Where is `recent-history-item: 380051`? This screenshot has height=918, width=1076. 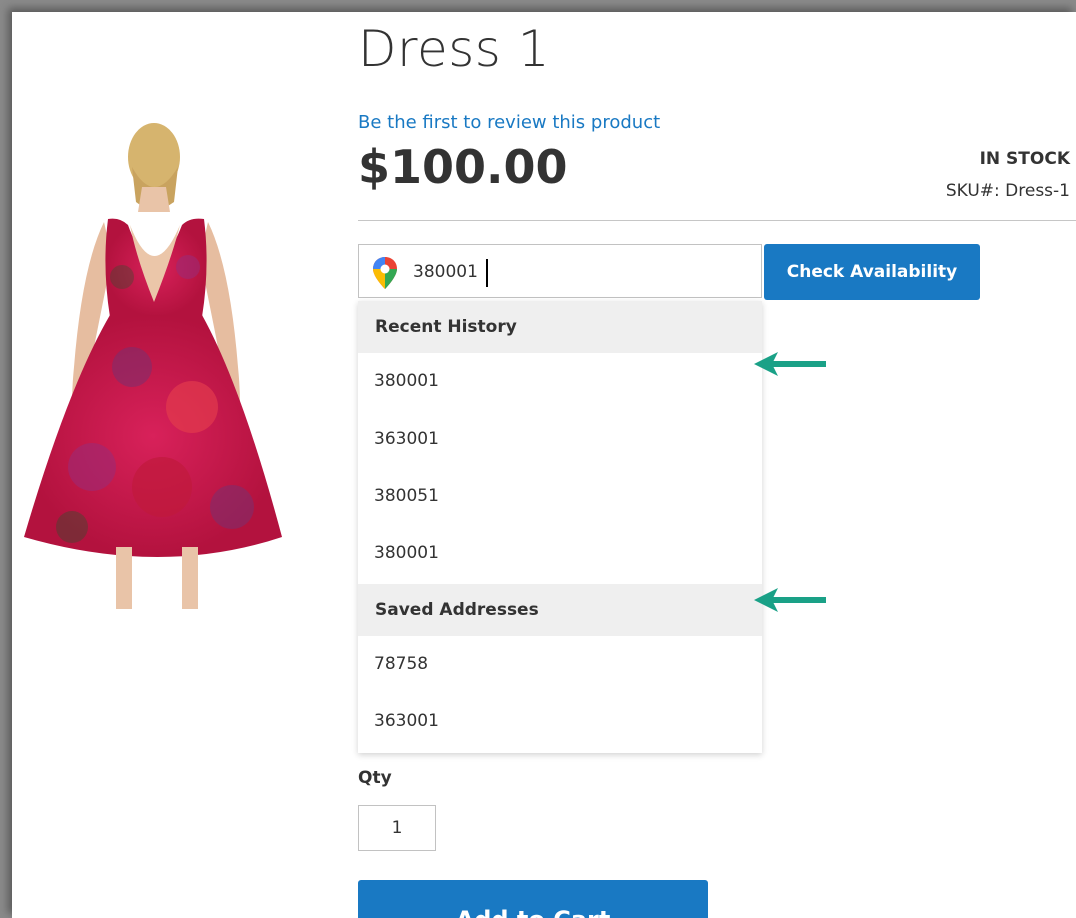
recent-history-item: 380051 is located at coordinates (560, 496).